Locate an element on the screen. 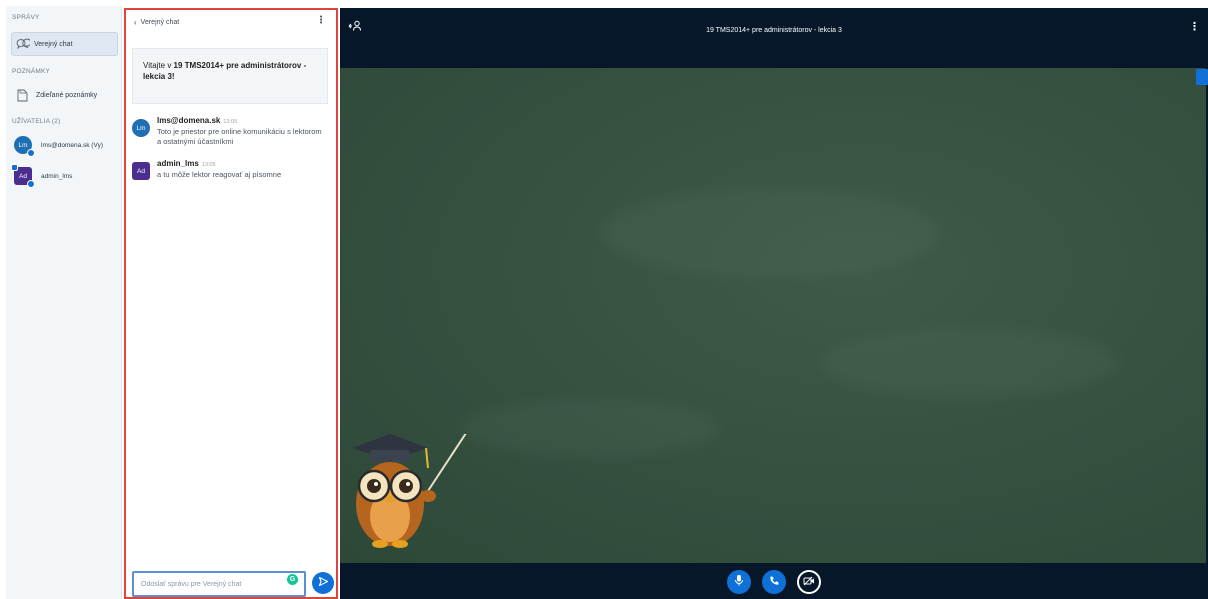 This screenshot has height=599, width=1208. speech-bubbles-icon is located at coordinates (23, 44).